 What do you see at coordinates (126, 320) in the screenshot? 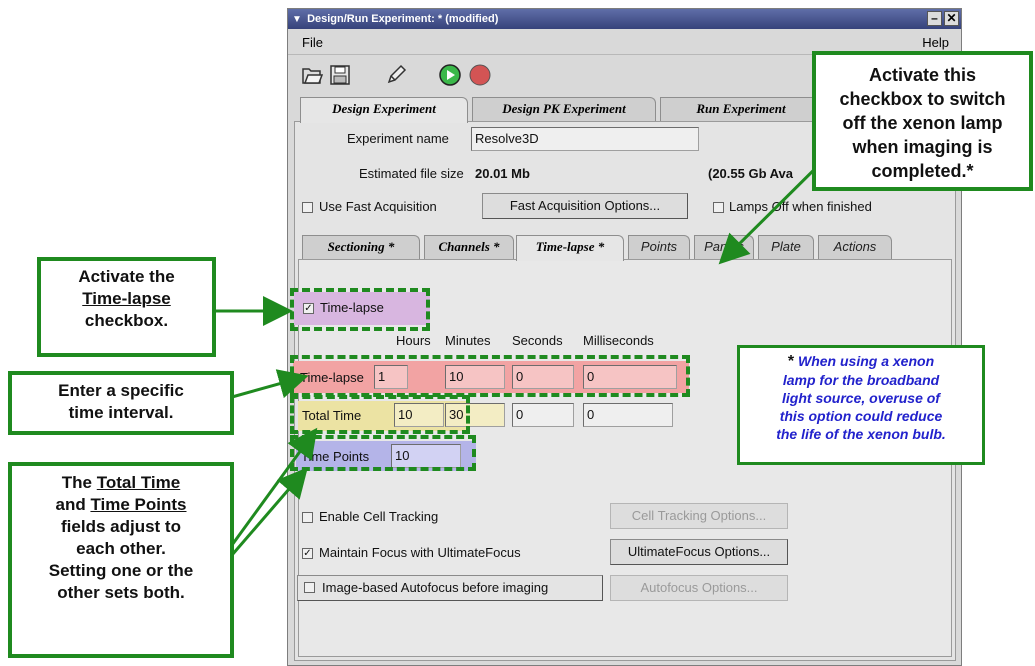
I see `callout-line: checkbox.` at bounding box center [126, 320].